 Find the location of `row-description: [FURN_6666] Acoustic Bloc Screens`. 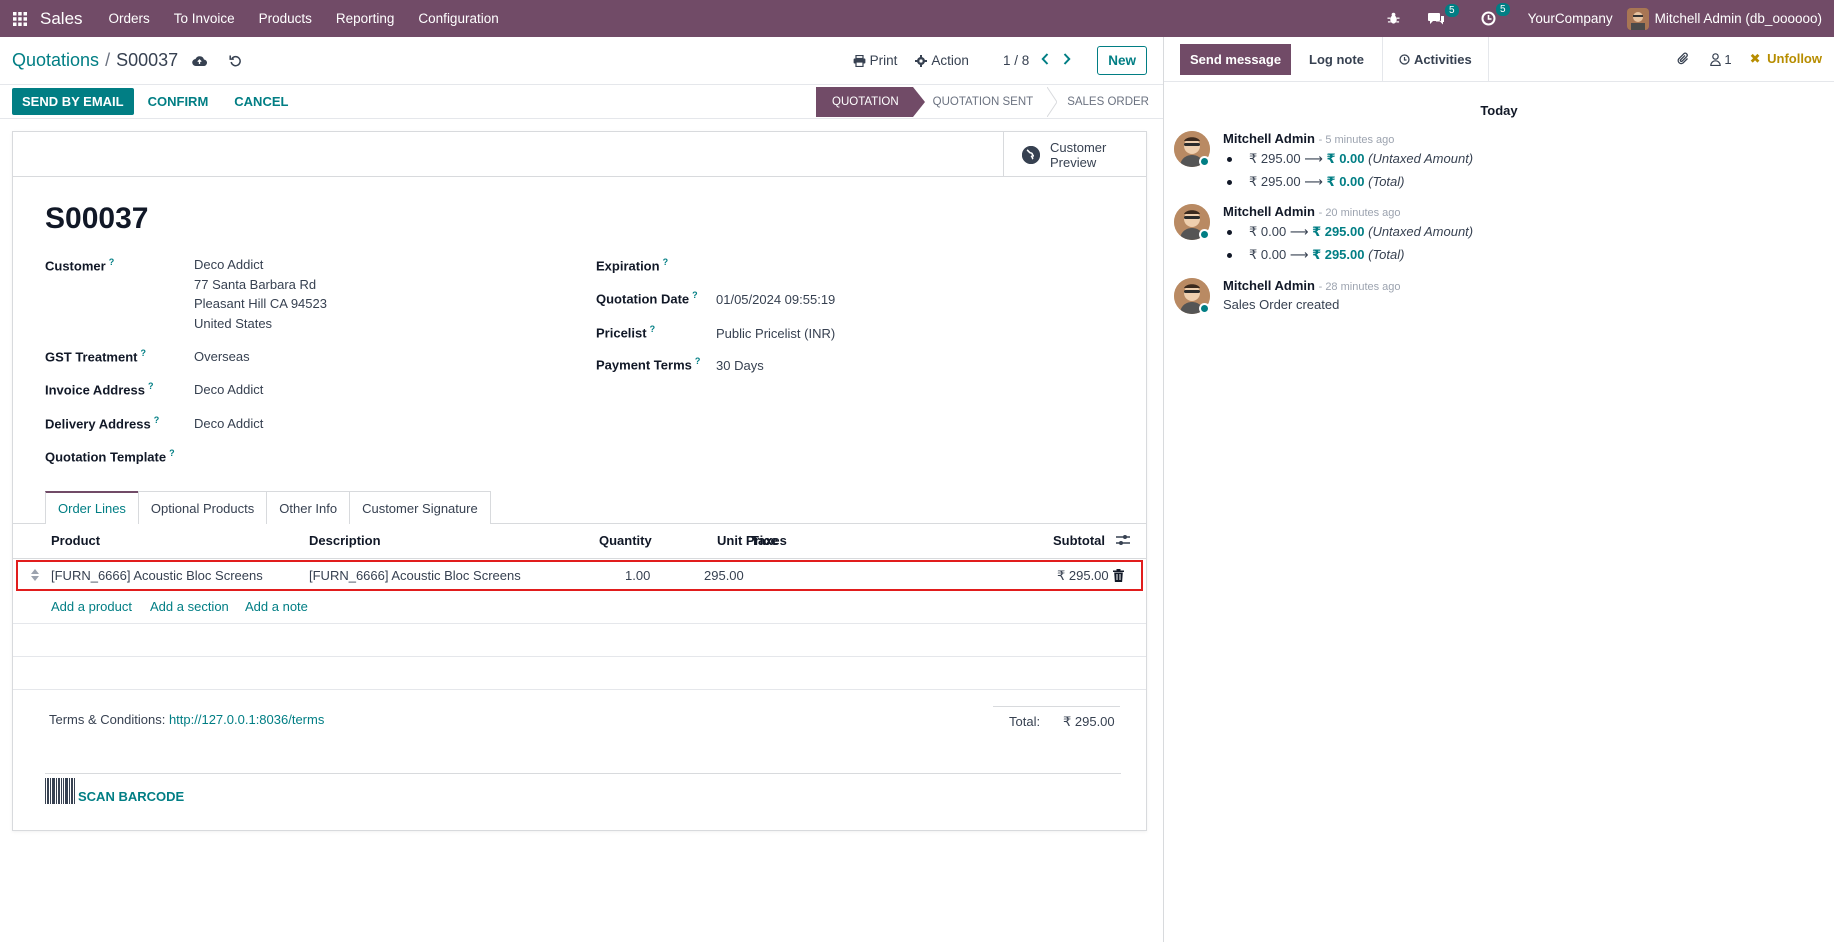

row-description: [FURN_6666] Acoustic Bloc Screens is located at coordinates (415, 575).